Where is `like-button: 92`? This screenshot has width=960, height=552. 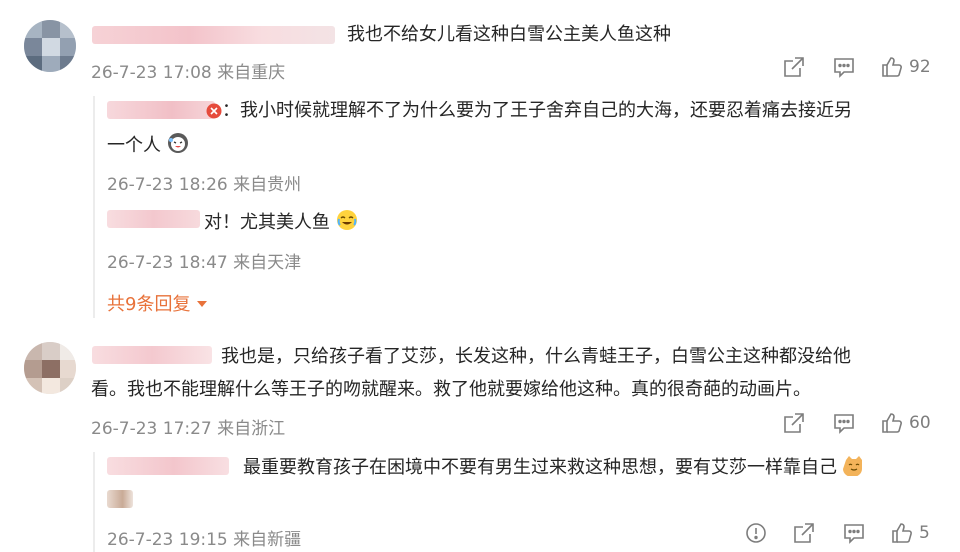 like-button: 92 is located at coordinates (906, 67).